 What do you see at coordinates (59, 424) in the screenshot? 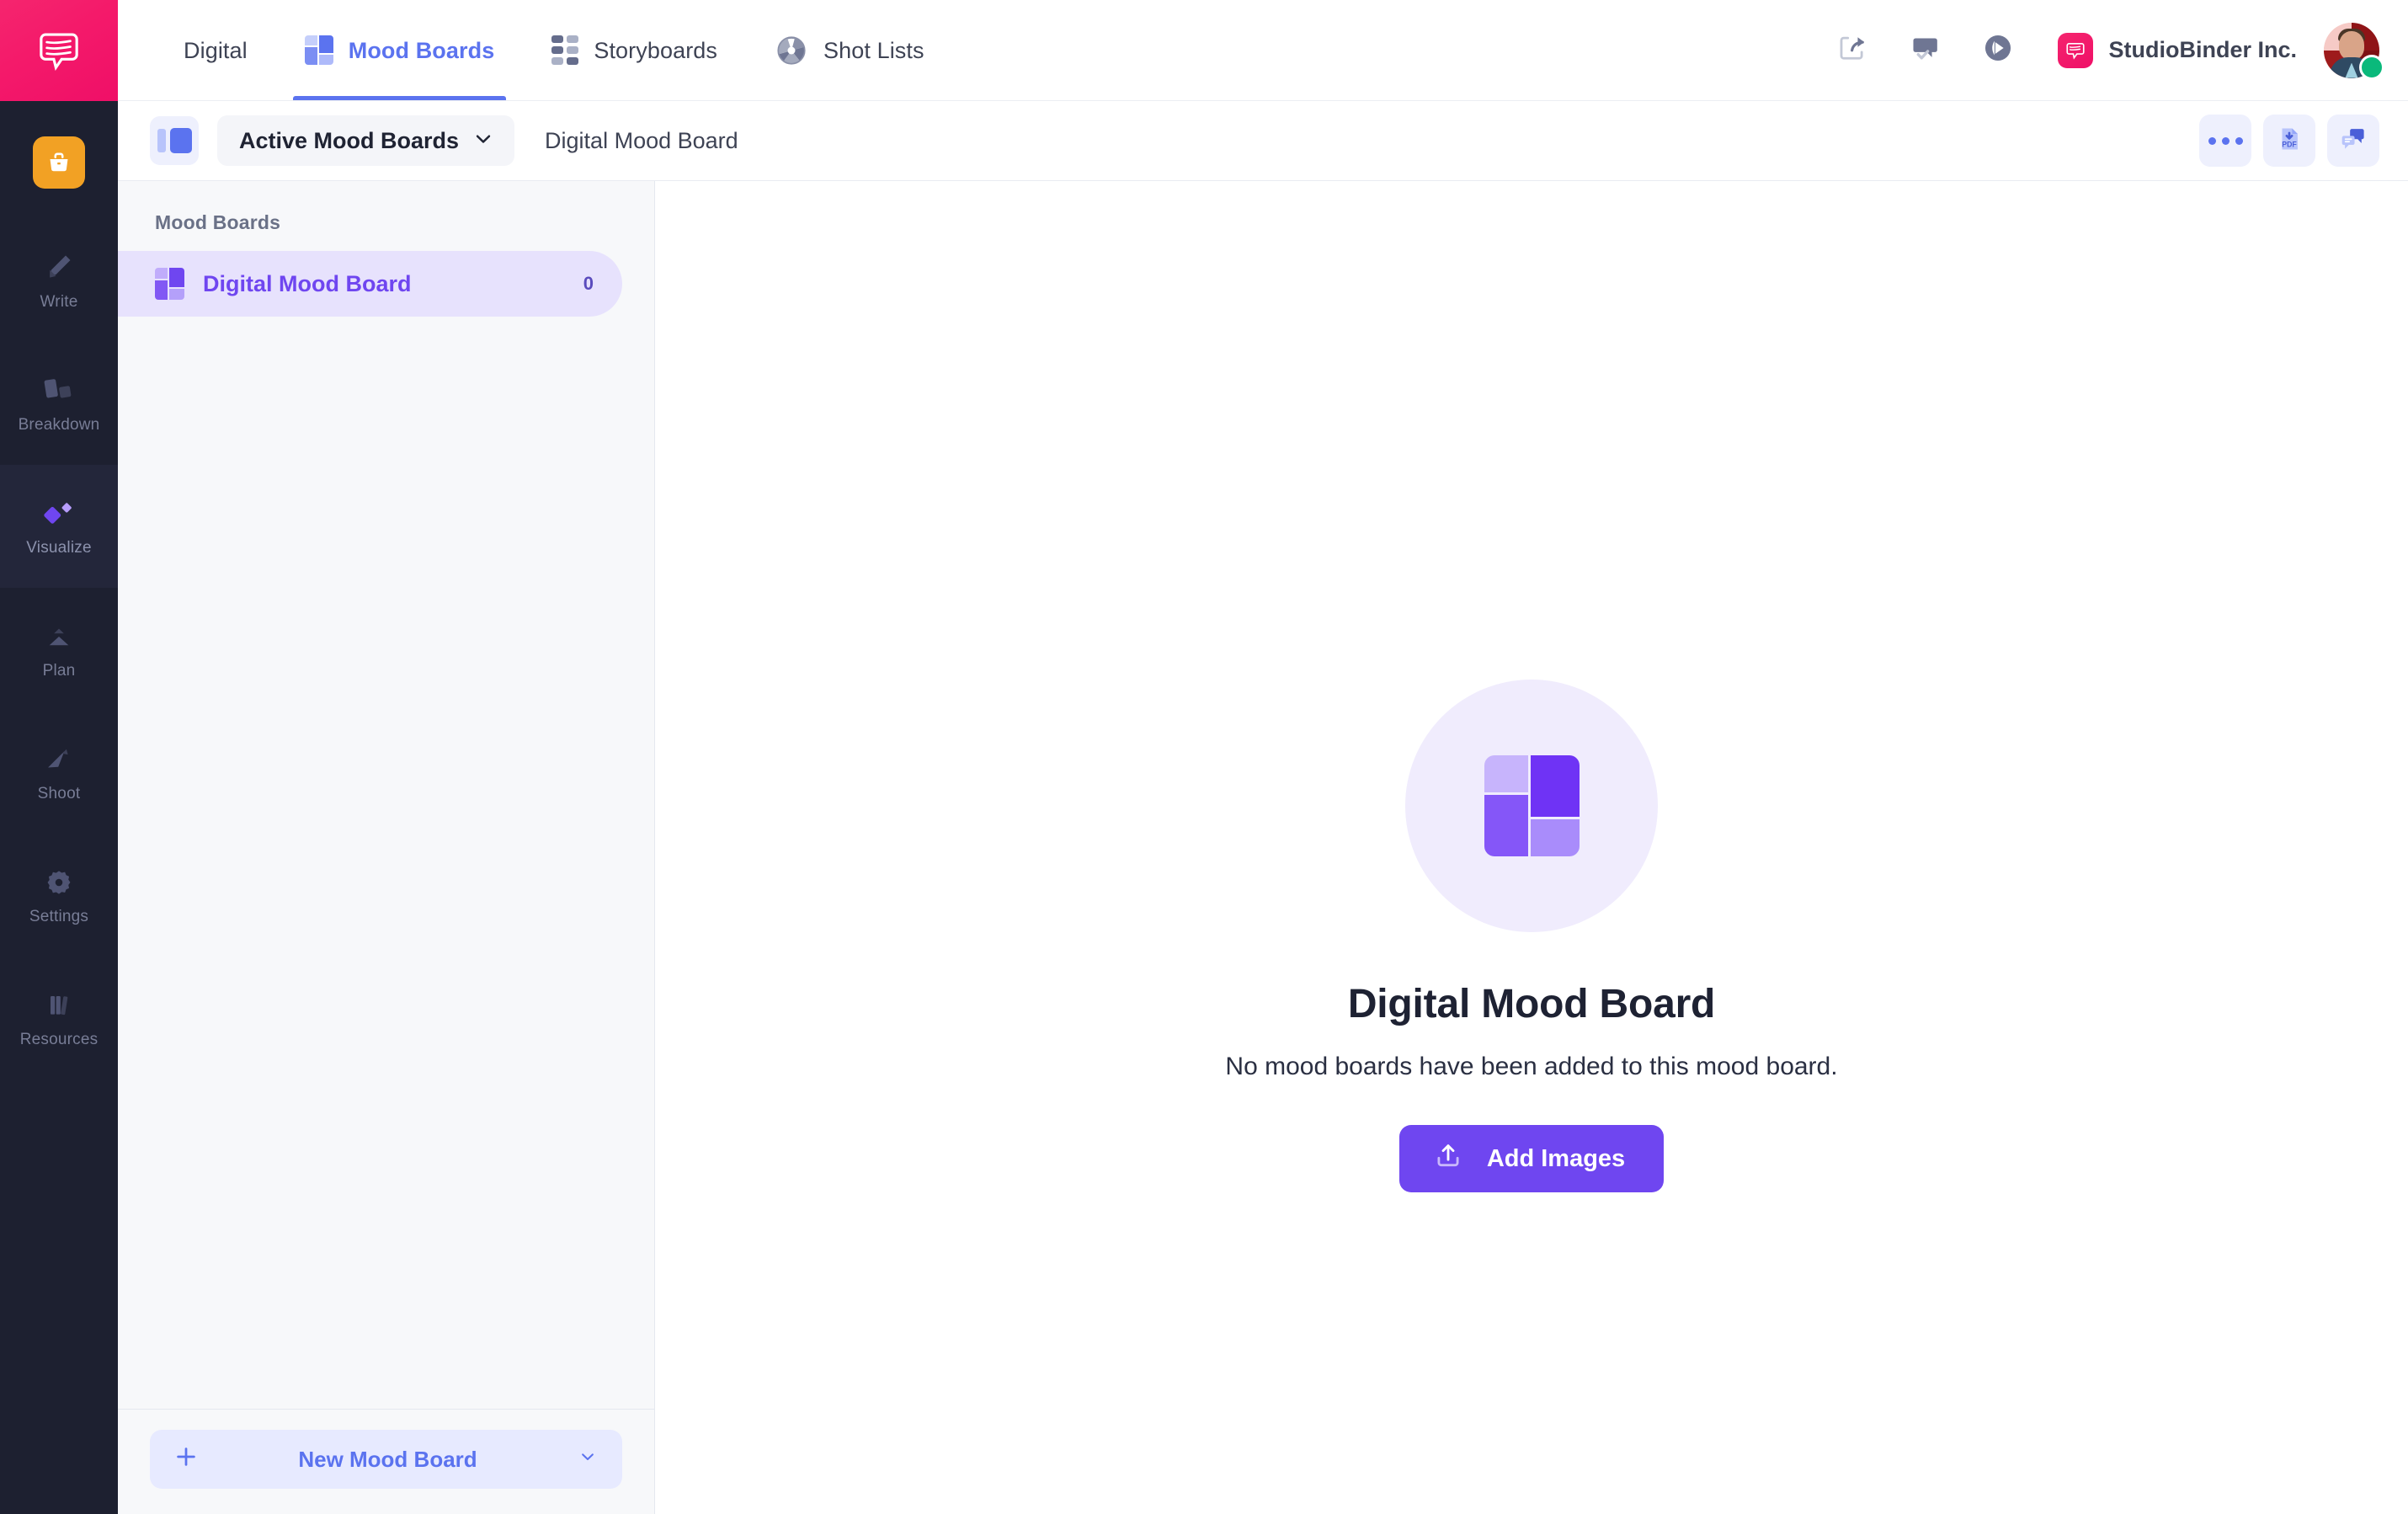
I see `sidebar-item-label: Breakdown` at bounding box center [59, 424].